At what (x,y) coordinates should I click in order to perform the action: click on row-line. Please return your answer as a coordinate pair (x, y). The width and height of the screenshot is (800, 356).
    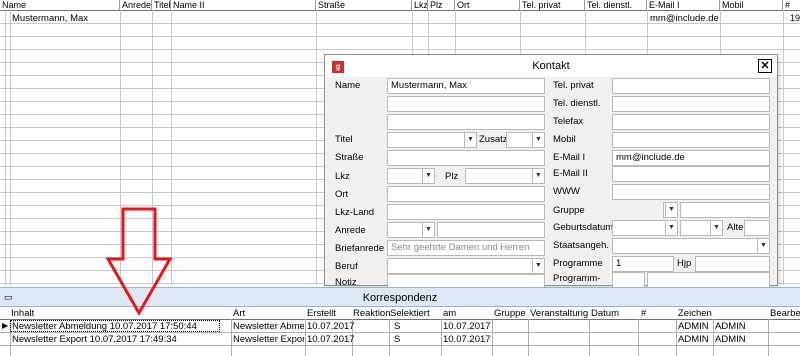
    Looking at the image, I should click on (400, 345).